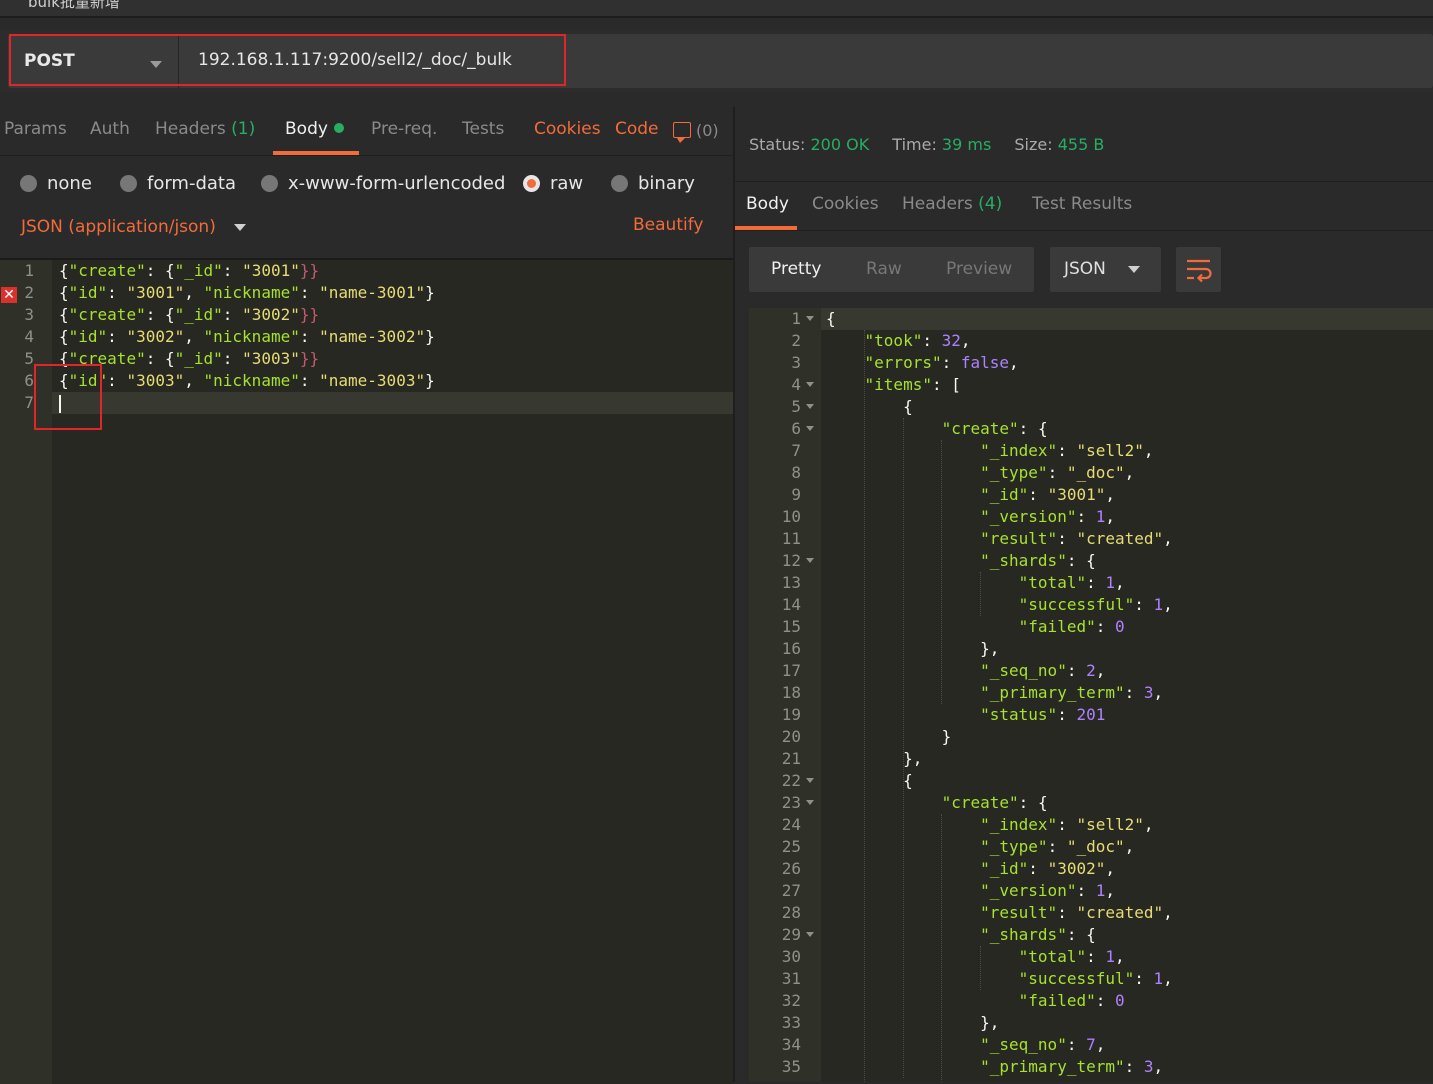  What do you see at coordinates (839, 144) in the screenshot?
I see `status-value: 200 OK` at bounding box center [839, 144].